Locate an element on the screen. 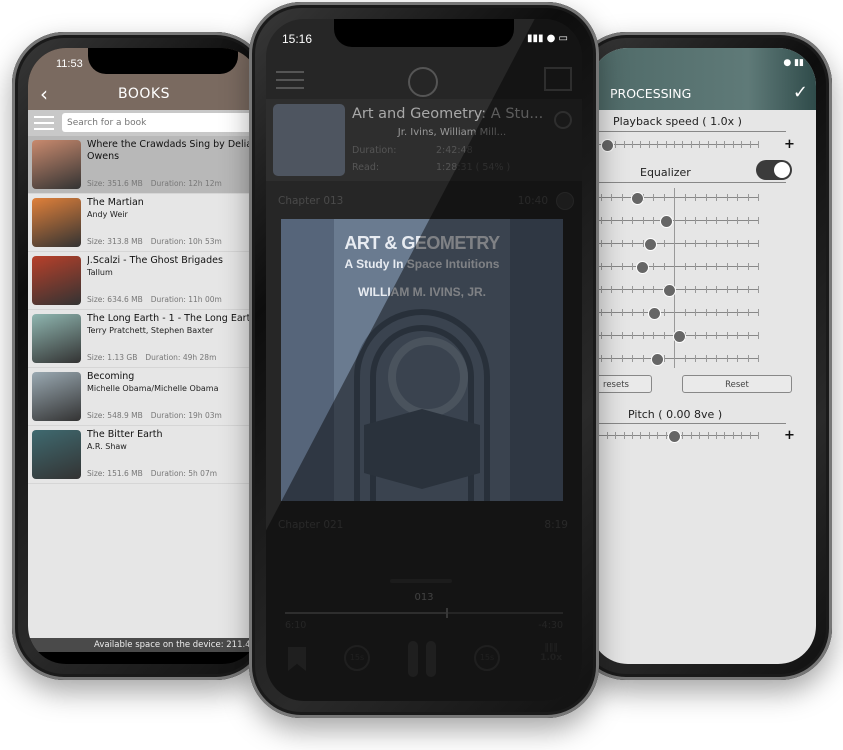 The width and height of the screenshot is (843, 750). playback-speed-slider is located at coordinates (674, 145).